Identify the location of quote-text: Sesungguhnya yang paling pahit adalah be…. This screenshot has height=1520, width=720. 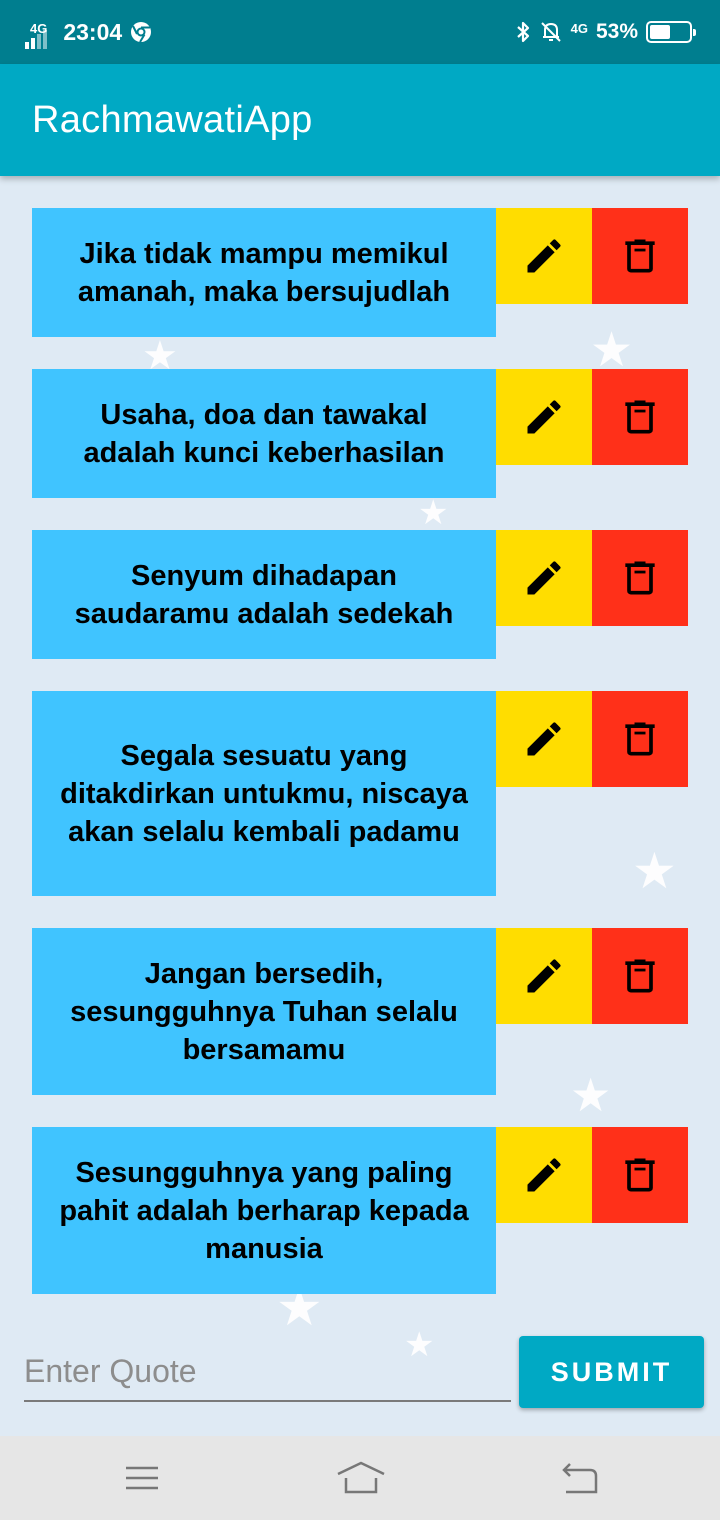
(264, 1210).